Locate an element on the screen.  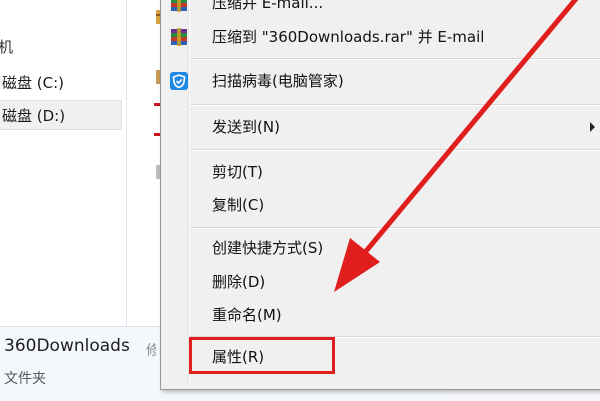
menu-item-label: 剪切(T) is located at coordinates (237, 172).